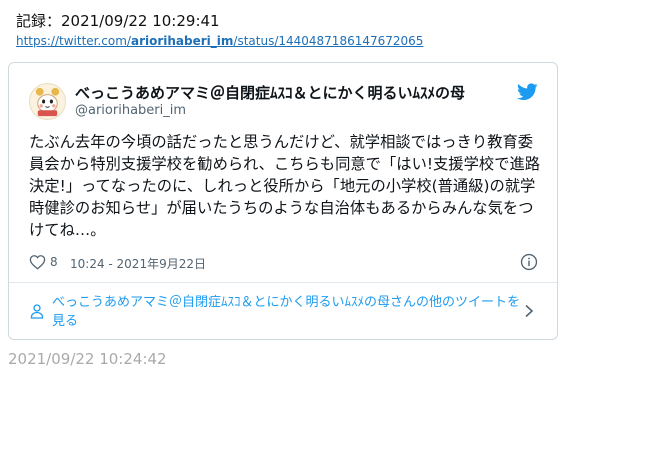 The image size is (660, 465). What do you see at coordinates (285, 263) in the screenshot?
I see `tweet-meta: 8 10:24 - 2021年9月22日` at bounding box center [285, 263].